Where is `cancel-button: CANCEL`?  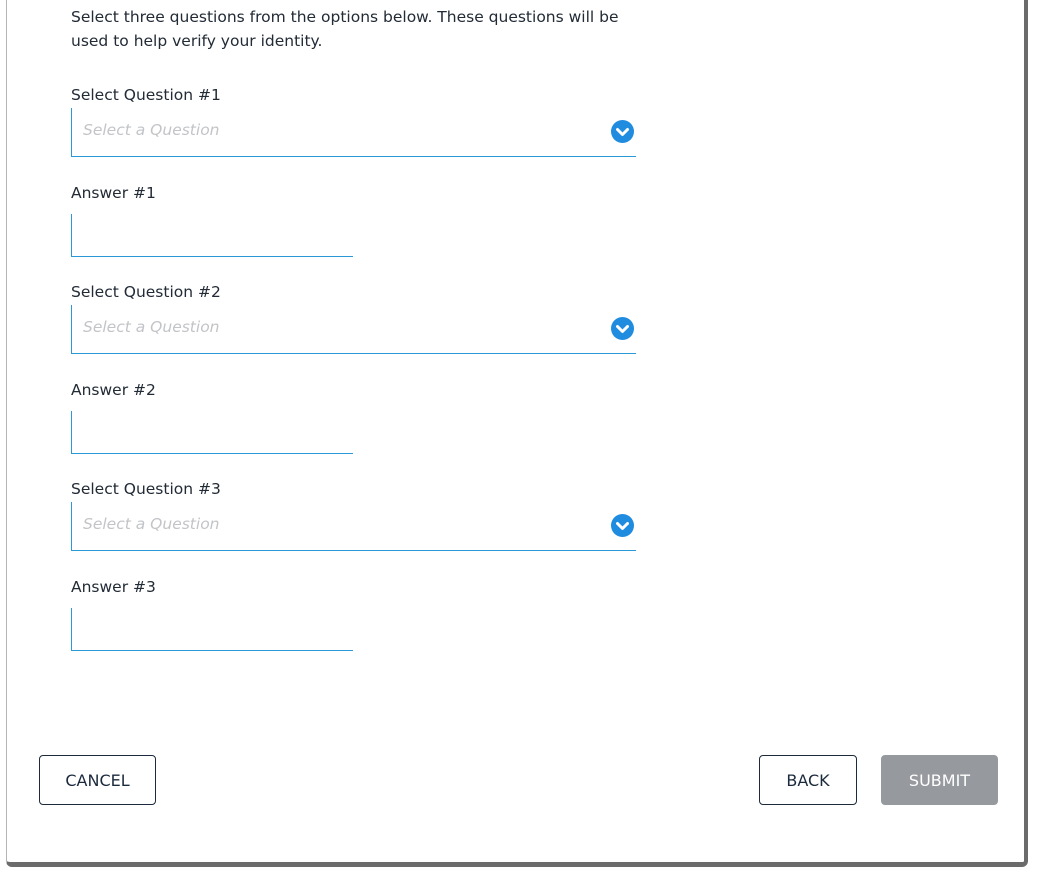
cancel-button: CANCEL is located at coordinates (97, 780).